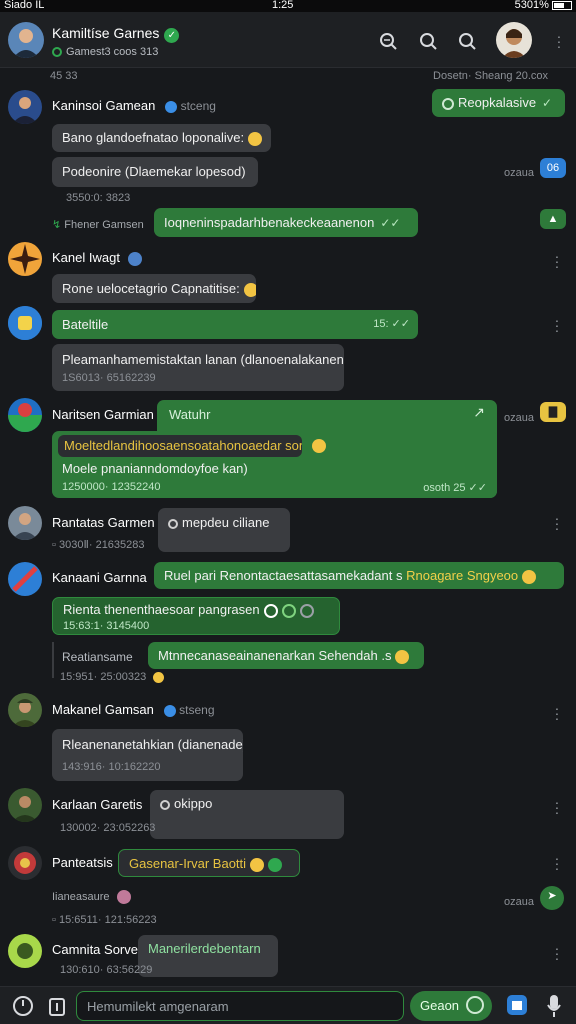  I want to click on message-composer: Hemumilekt amgenaram Geaon, so click(288, 1005).